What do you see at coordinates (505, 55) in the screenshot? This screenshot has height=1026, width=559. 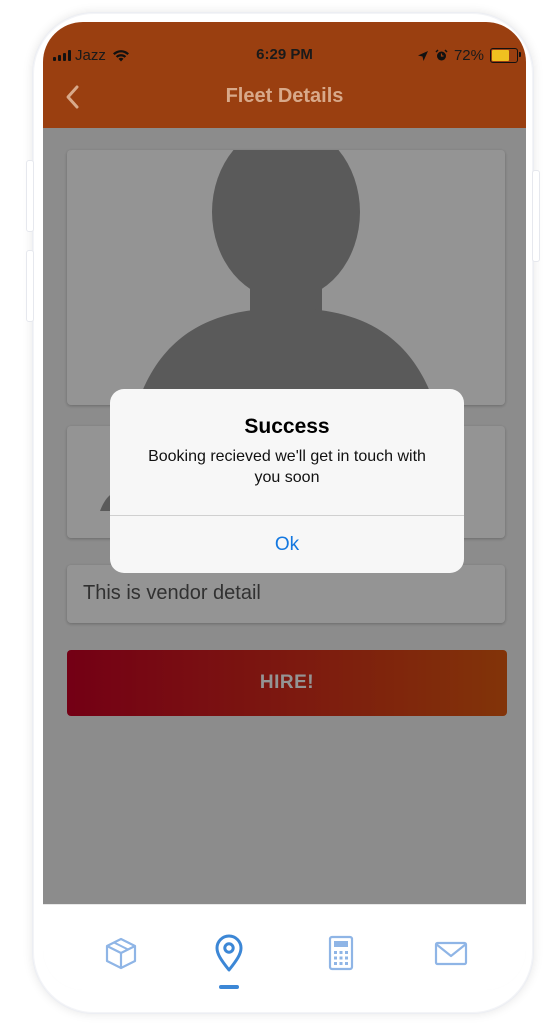 I see `battery-icon` at bounding box center [505, 55].